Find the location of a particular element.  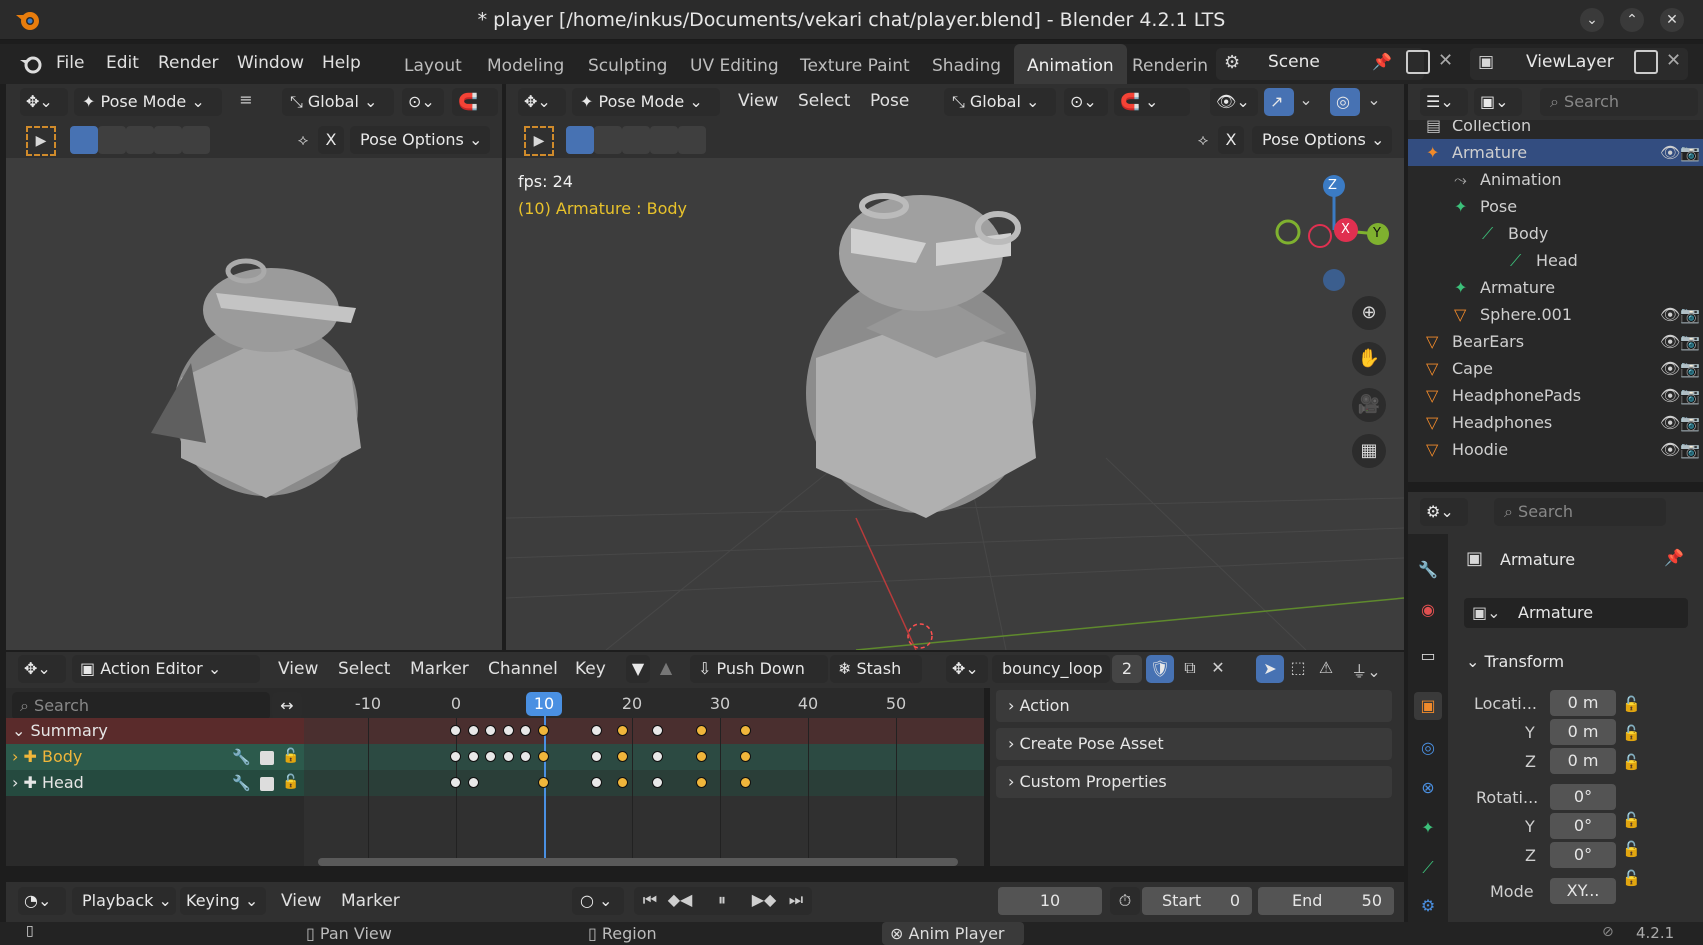

outliner-row: ⟋ Body is located at coordinates (1555, 233).